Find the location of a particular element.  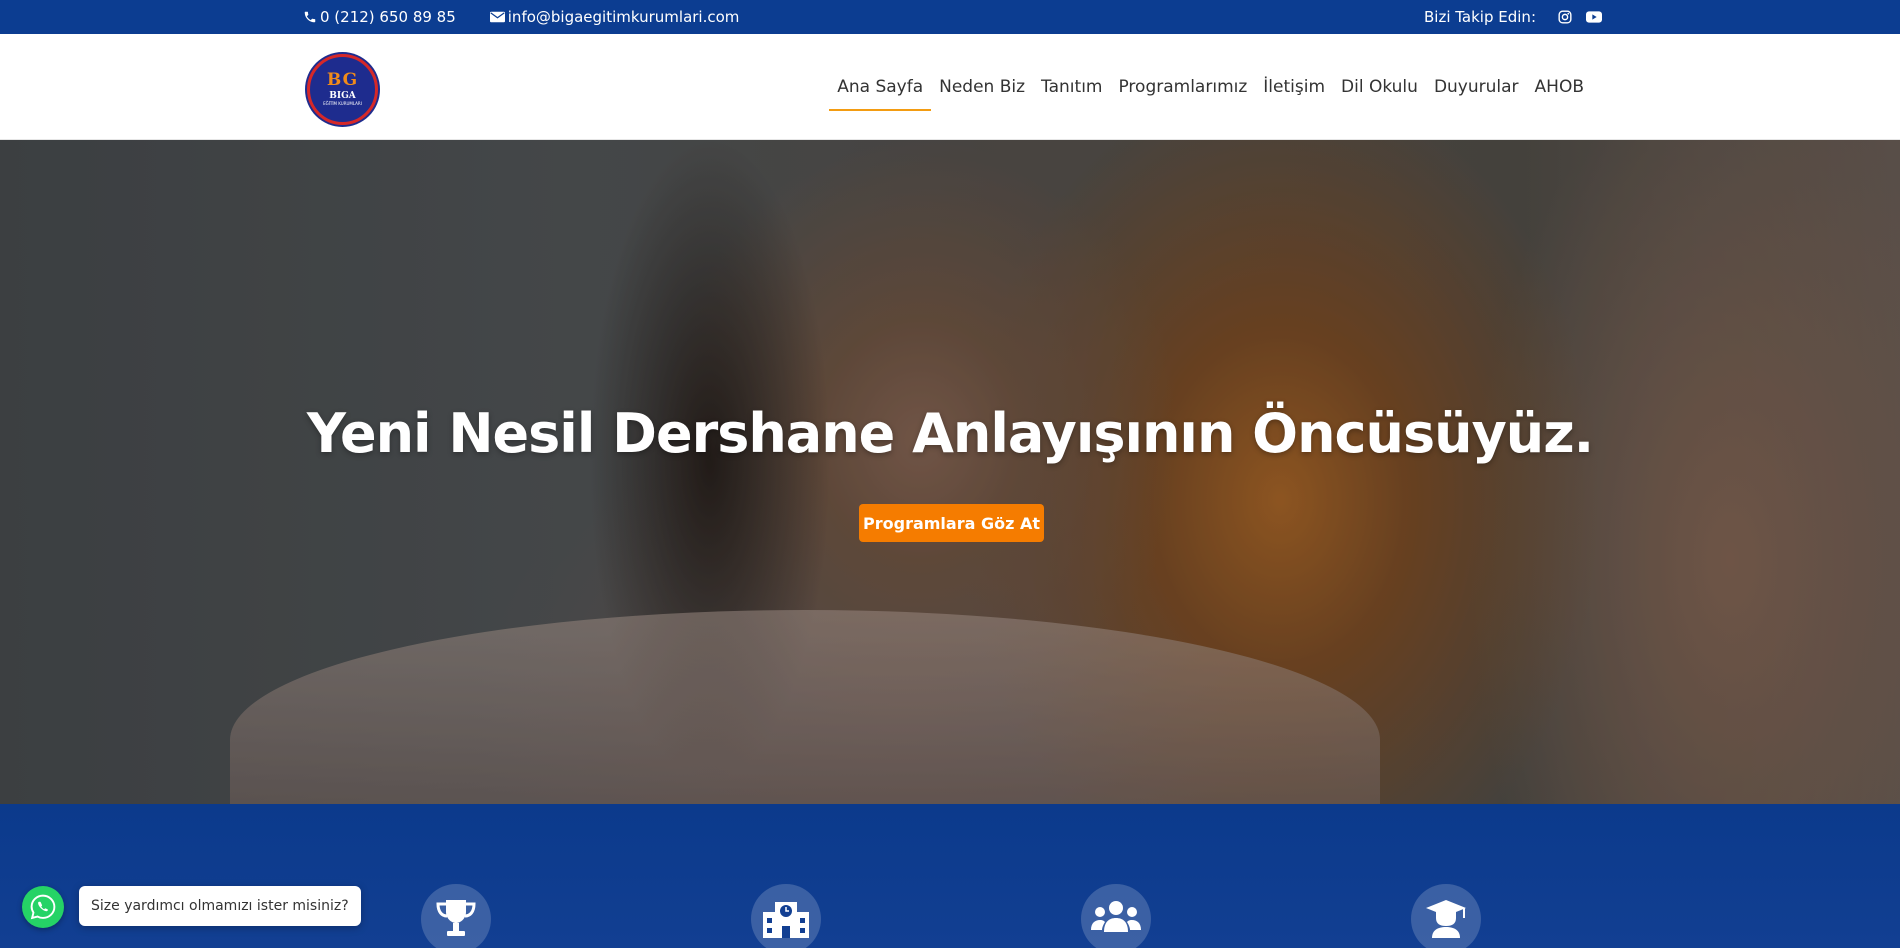

whatsapp-button is located at coordinates (43, 907).